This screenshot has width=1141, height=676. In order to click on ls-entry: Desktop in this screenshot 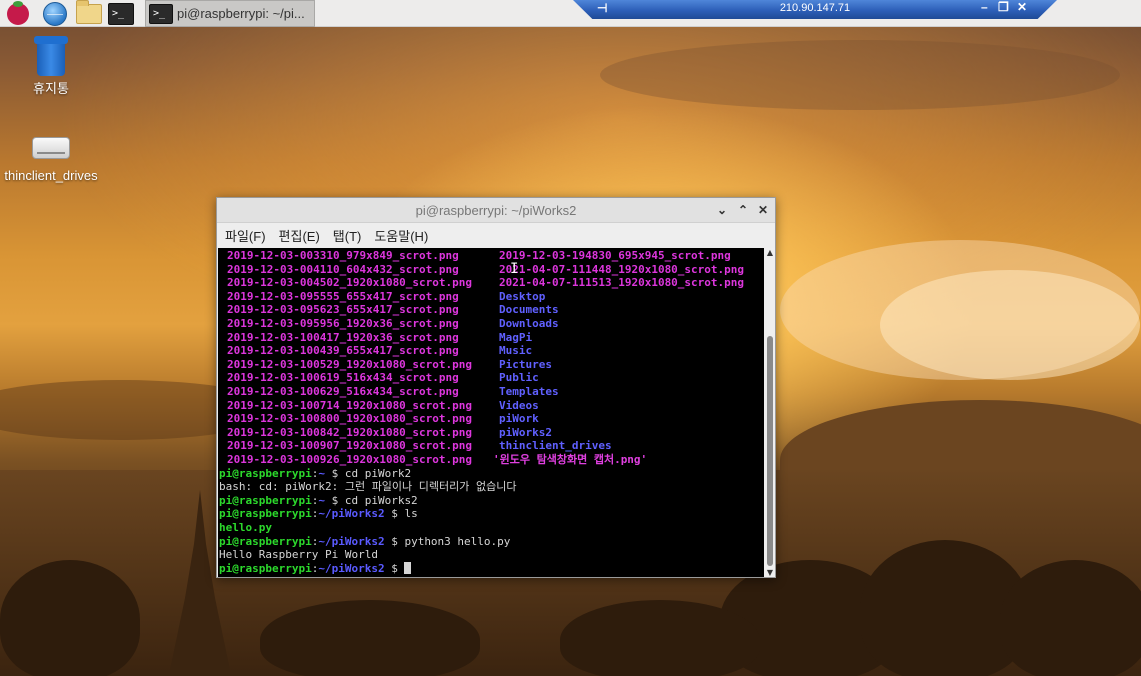, I will do `click(522, 296)`.